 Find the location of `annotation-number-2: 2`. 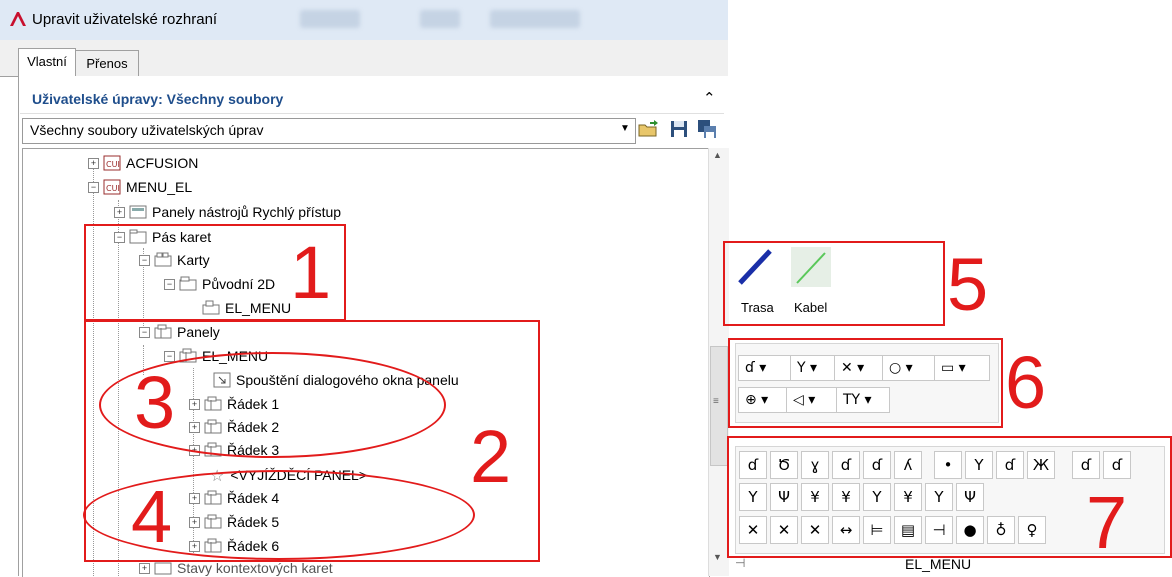

annotation-number-2: 2 is located at coordinates (491, 456).